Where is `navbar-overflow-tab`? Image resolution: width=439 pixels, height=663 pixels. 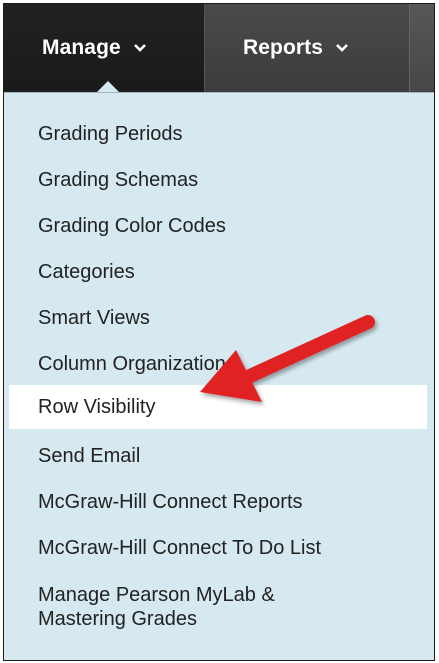 navbar-overflow-tab is located at coordinates (421, 48).